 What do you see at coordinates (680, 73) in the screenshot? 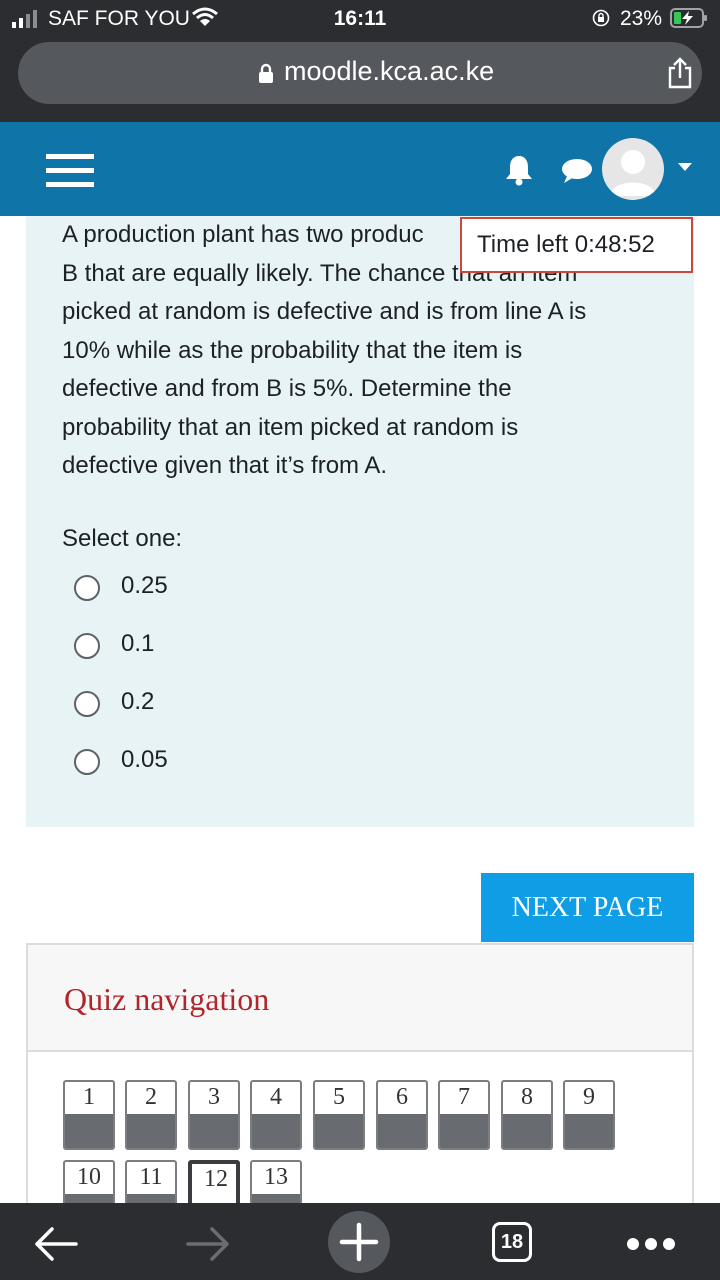
I see `share-icon` at bounding box center [680, 73].